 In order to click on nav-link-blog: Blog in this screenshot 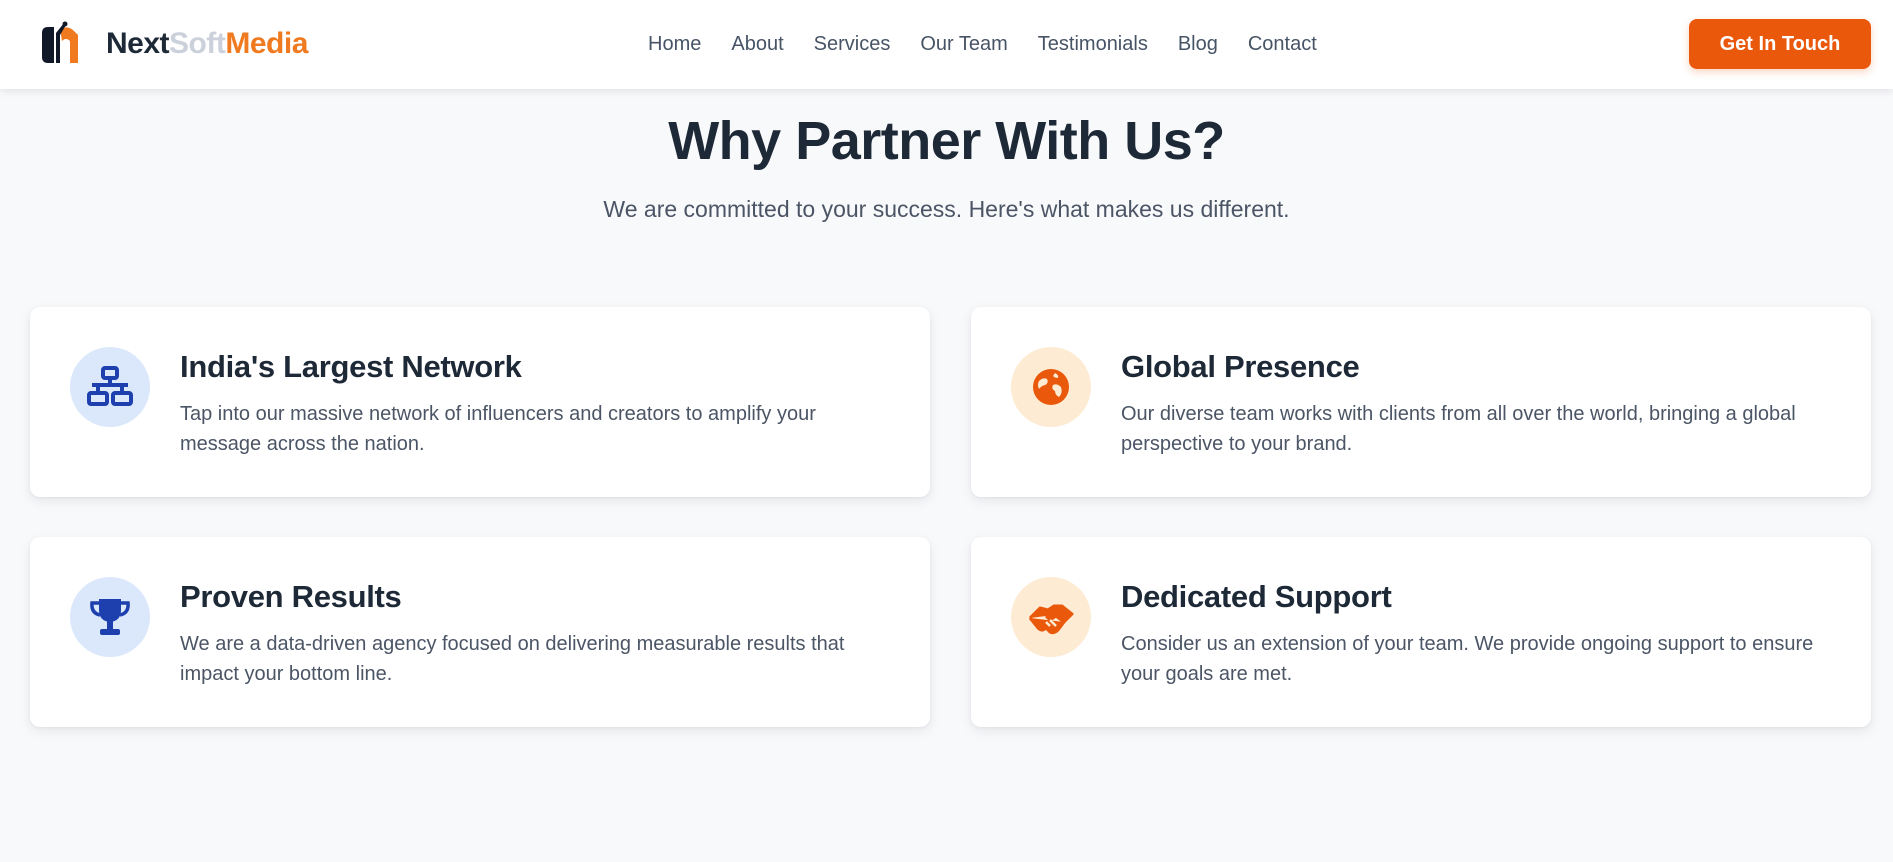, I will do `click(1198, 44)`.